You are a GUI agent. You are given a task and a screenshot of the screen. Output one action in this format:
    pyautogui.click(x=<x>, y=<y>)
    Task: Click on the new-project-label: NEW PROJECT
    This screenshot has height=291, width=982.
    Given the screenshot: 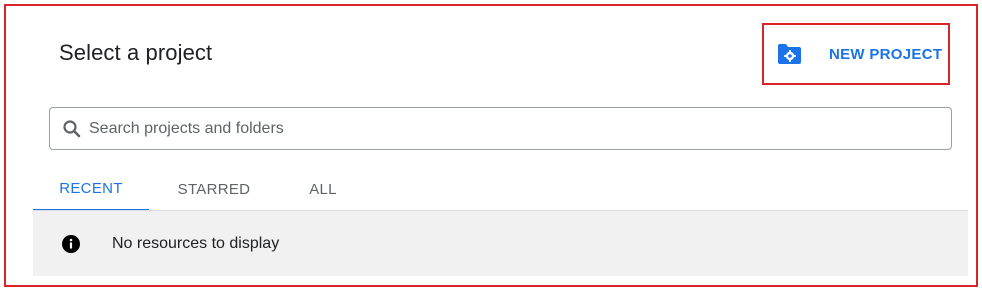 What is the action you would take?
    pyautogui.click(x=886, y=54)
    